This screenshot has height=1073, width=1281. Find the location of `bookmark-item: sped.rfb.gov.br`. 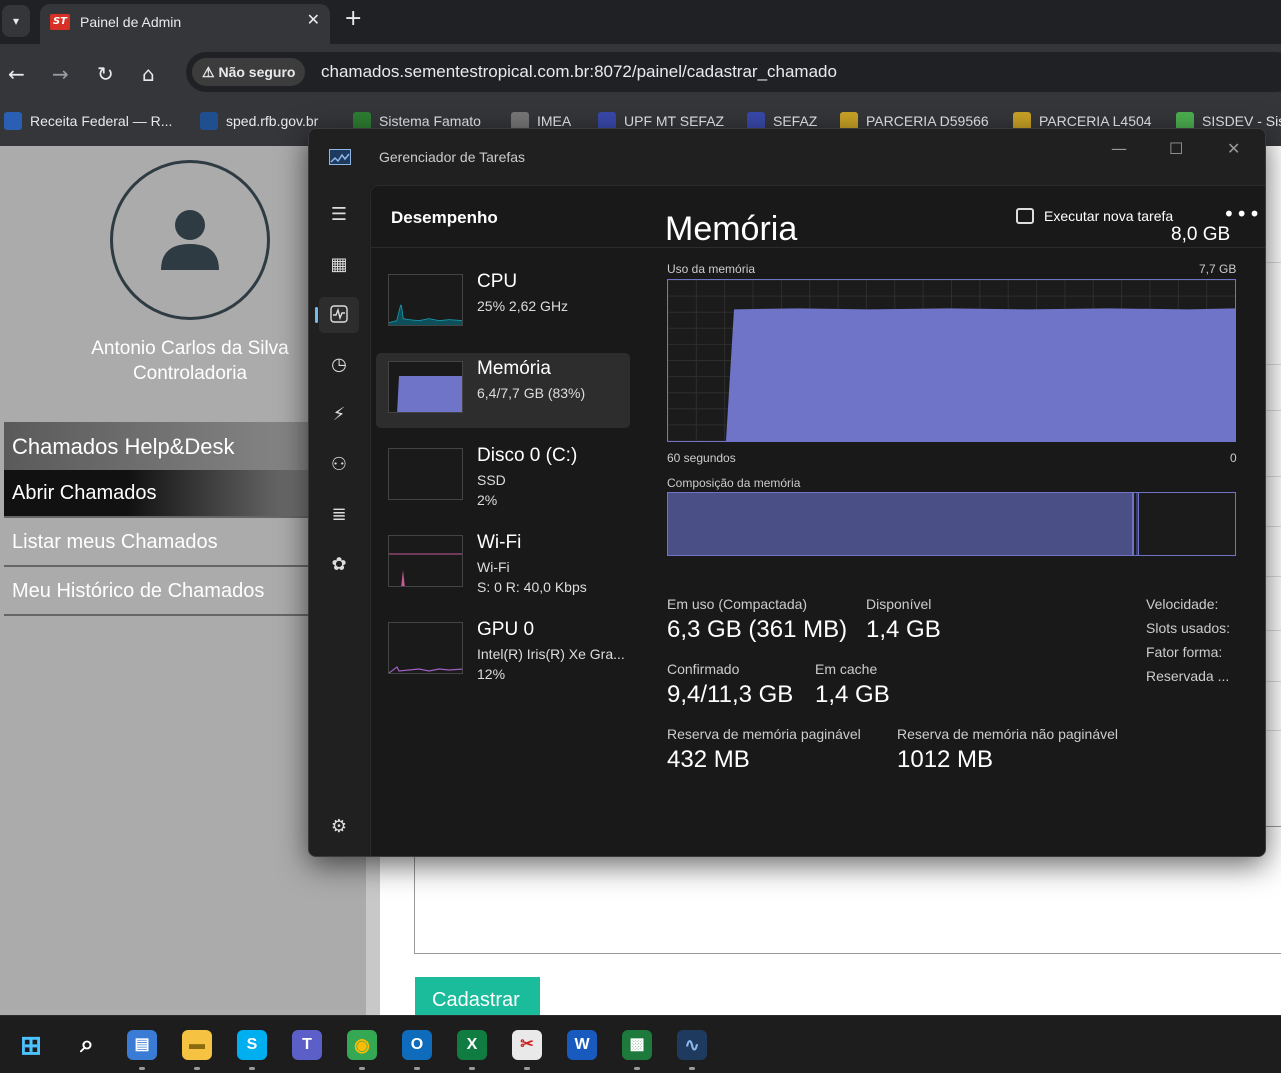

bookmark-item: sped.rfb.gov.br is located at coordinates (259, 121).